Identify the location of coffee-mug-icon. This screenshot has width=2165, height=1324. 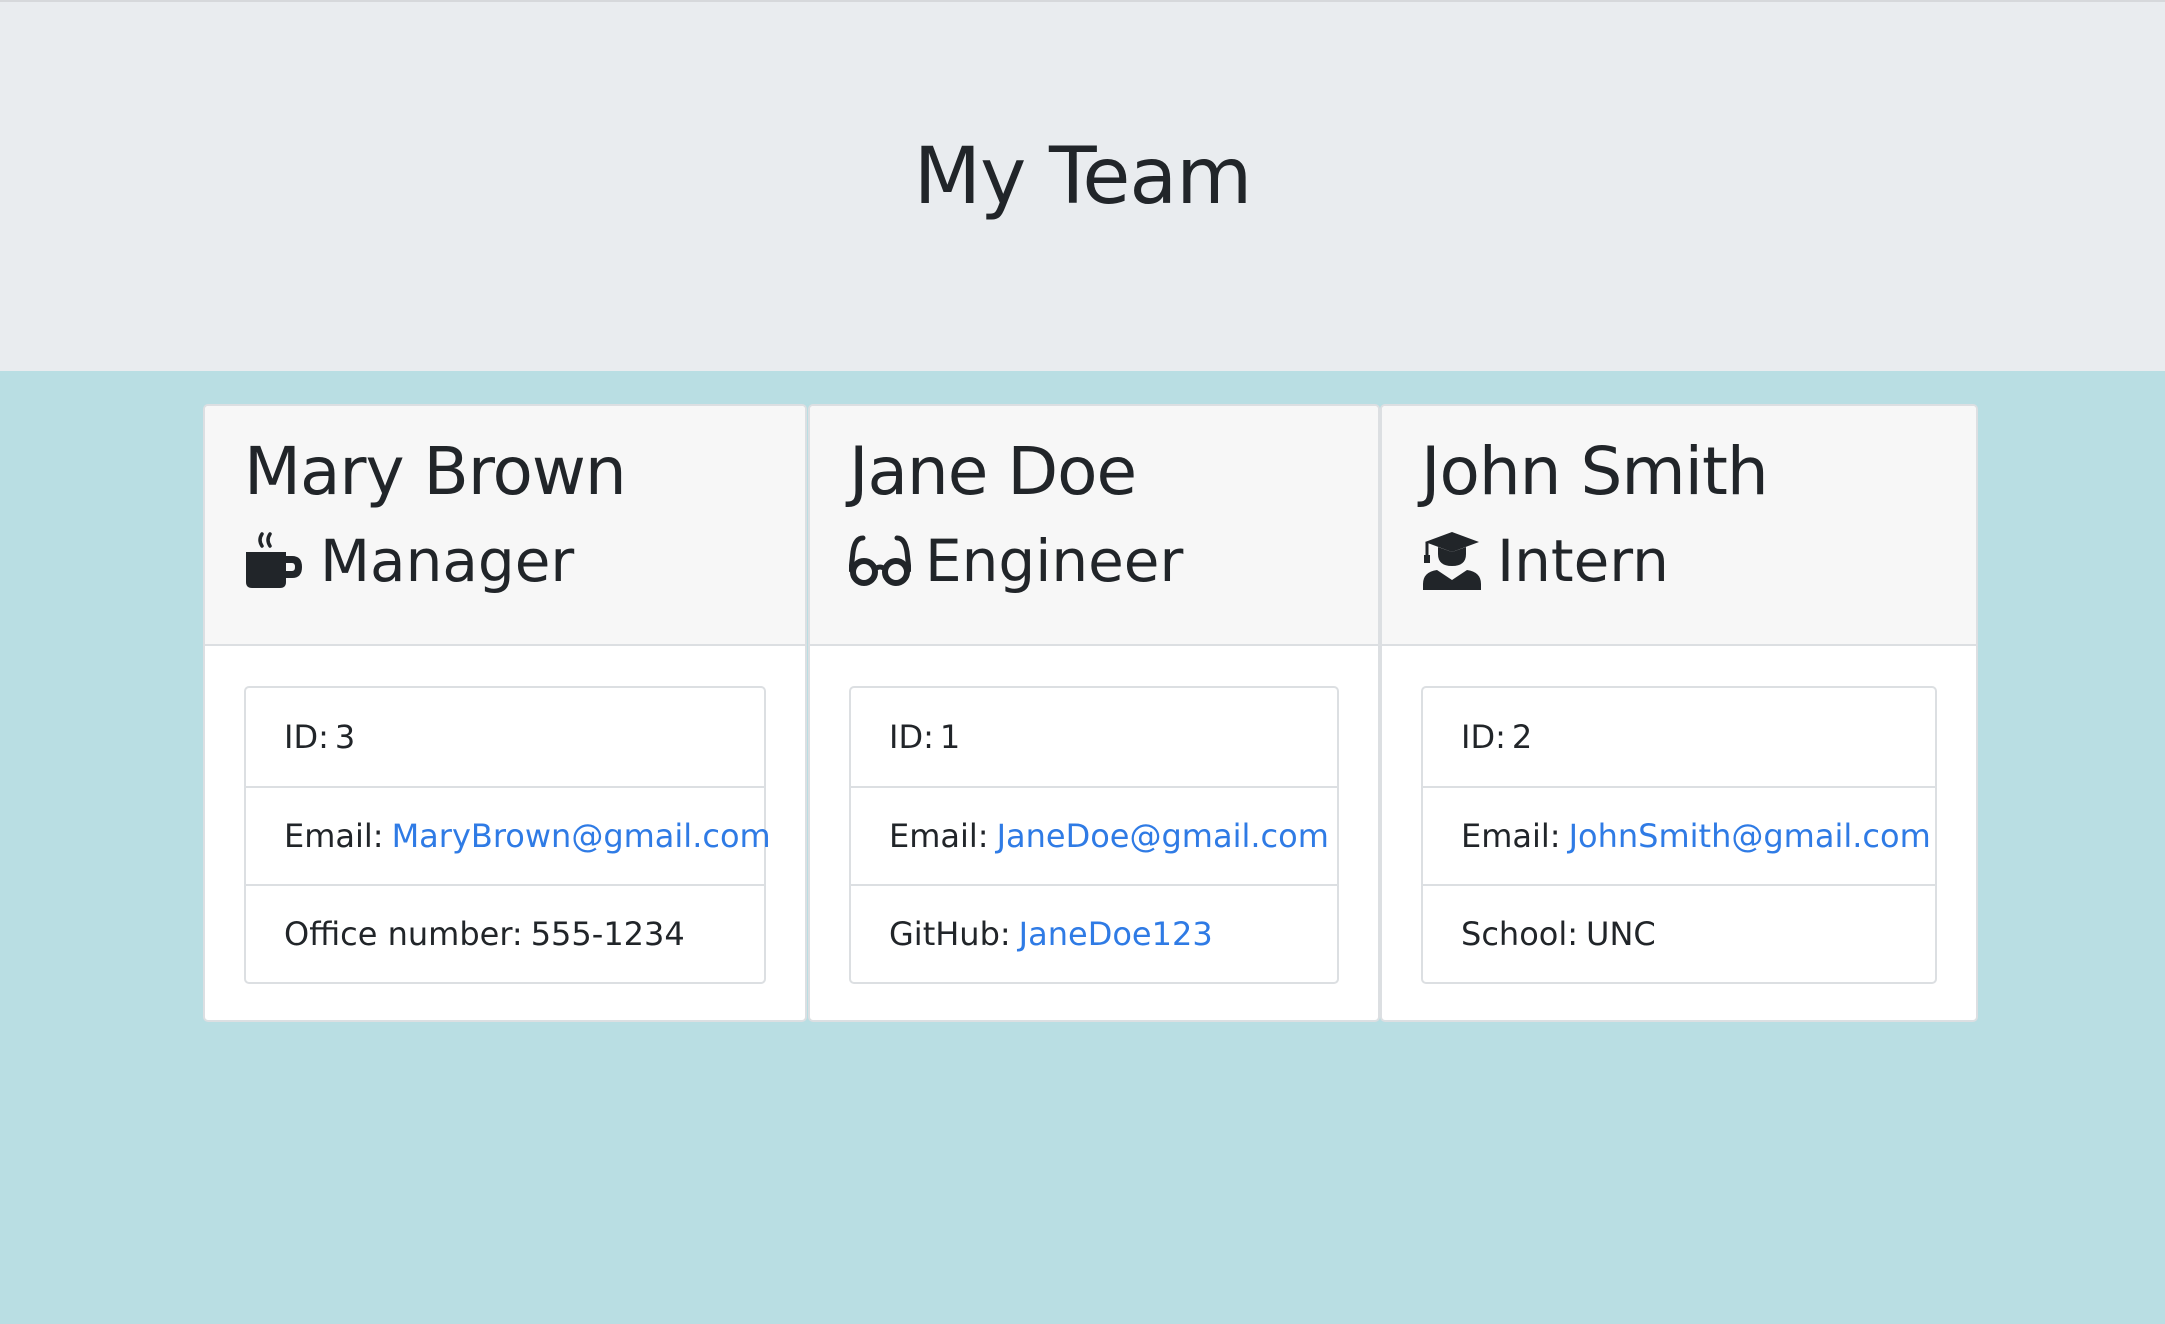
(275, 561).